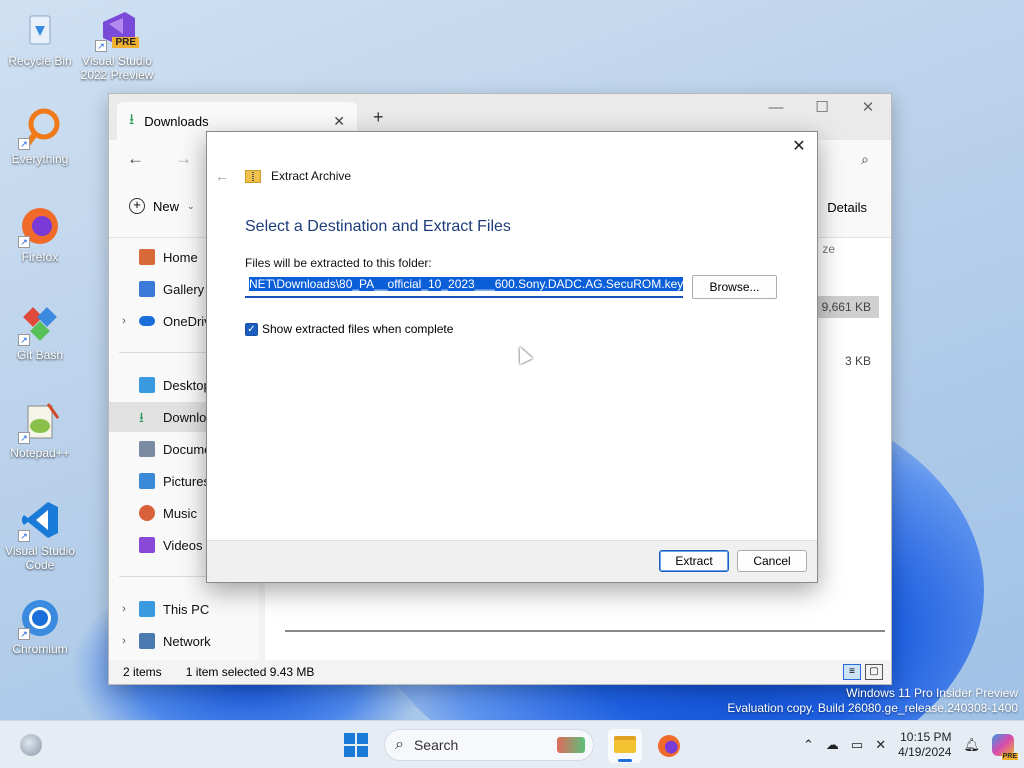 The image size is (1024, 768). I want to click on sidebar-item-label: Docume, so click(187, 449).